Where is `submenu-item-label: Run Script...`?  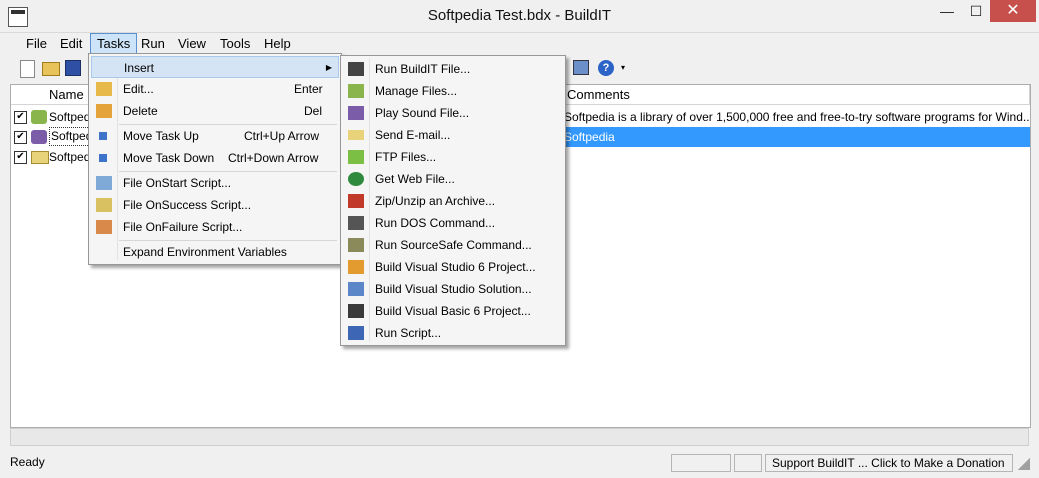
submenu-item-label: Run Script... is located at coordinates (408, 333).